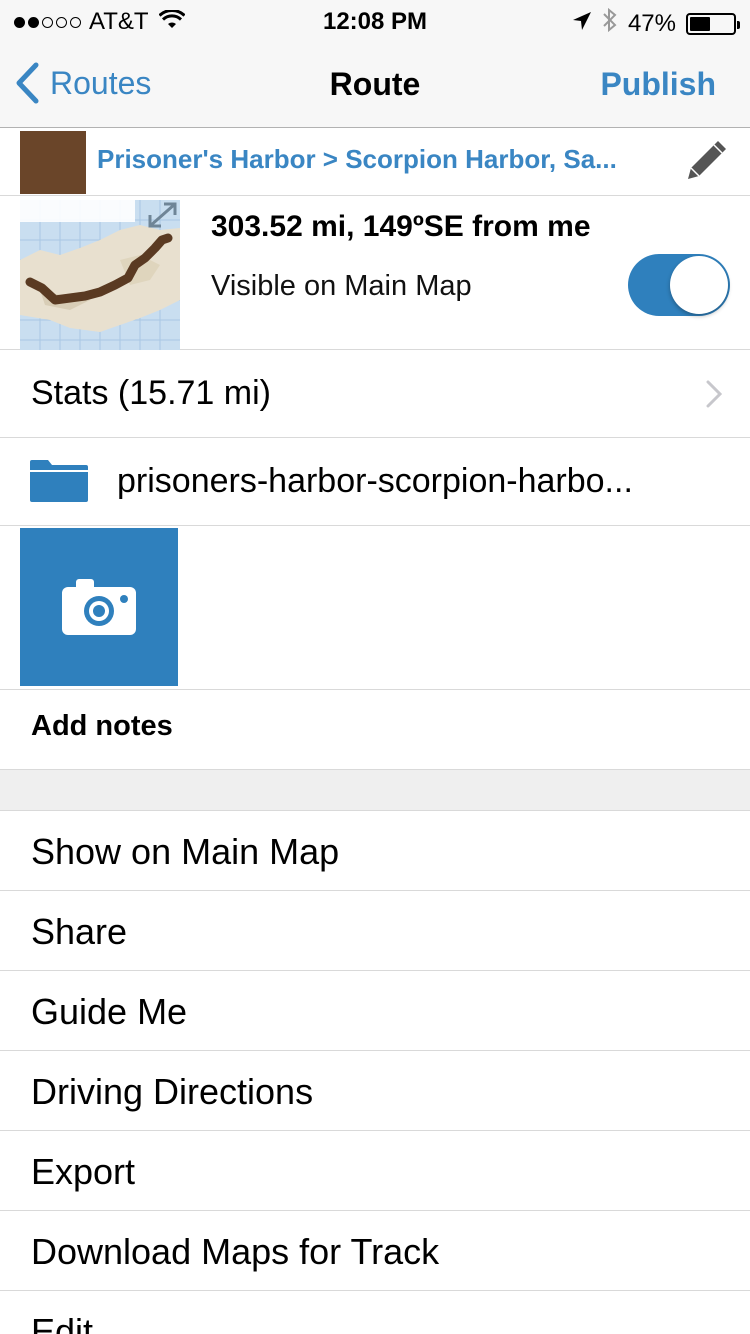  I want to click on battery-icon, so click(713, 23).